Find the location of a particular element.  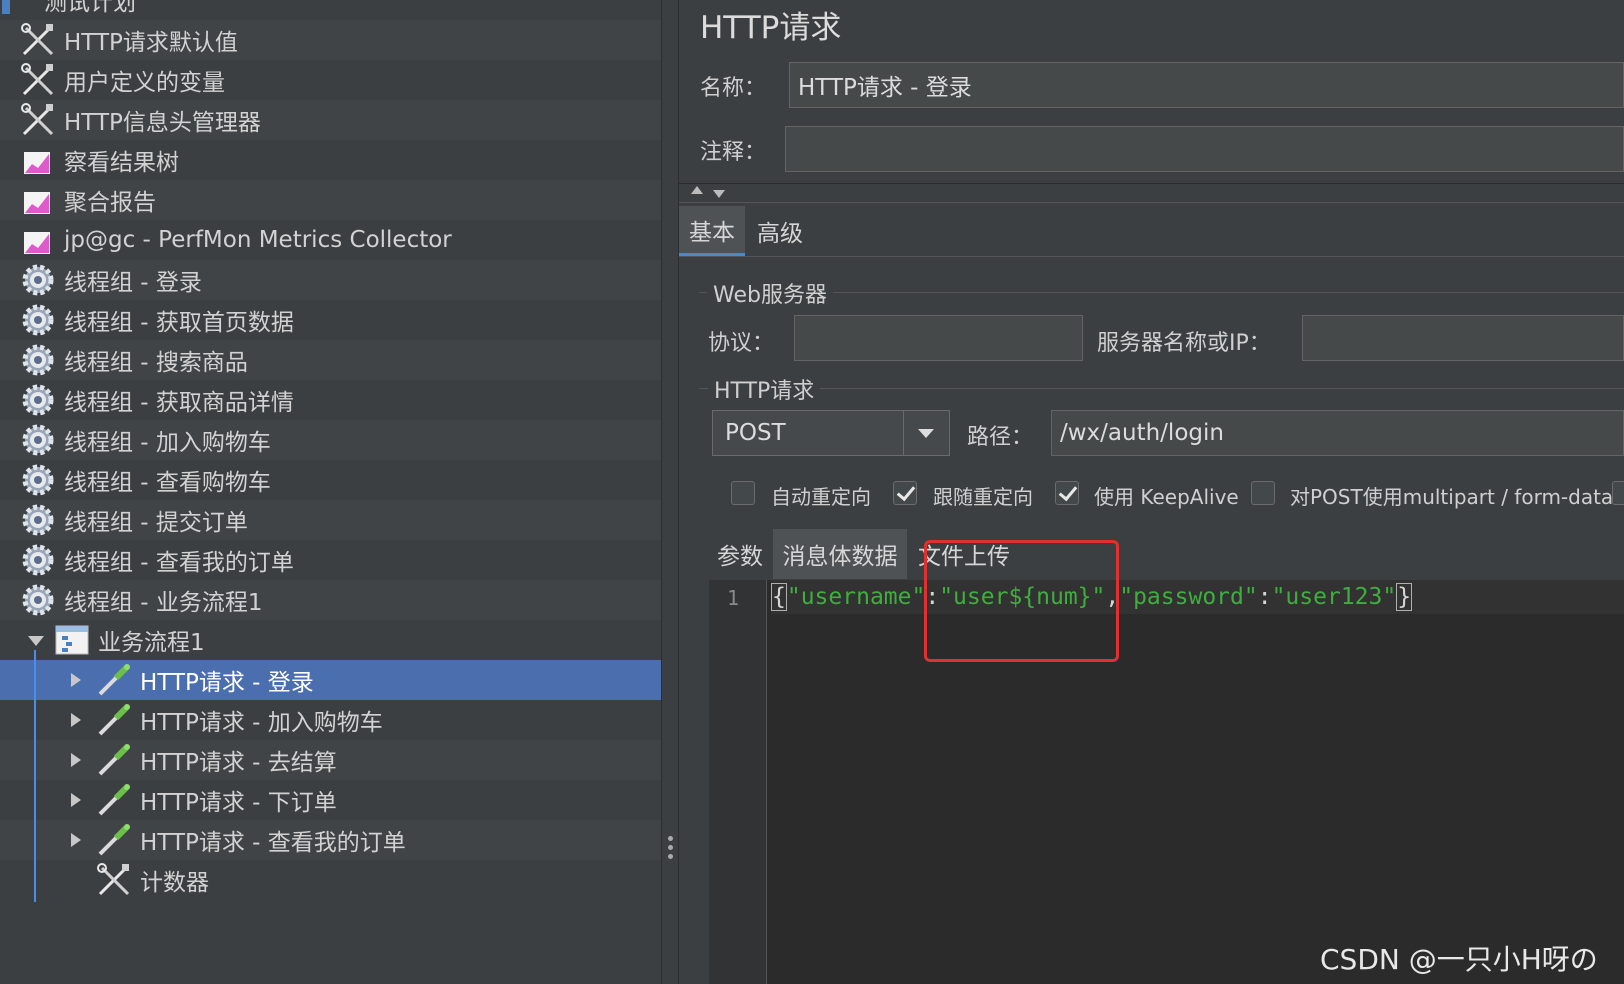

transaction-controller-icon is located at coordinates (72, 640).